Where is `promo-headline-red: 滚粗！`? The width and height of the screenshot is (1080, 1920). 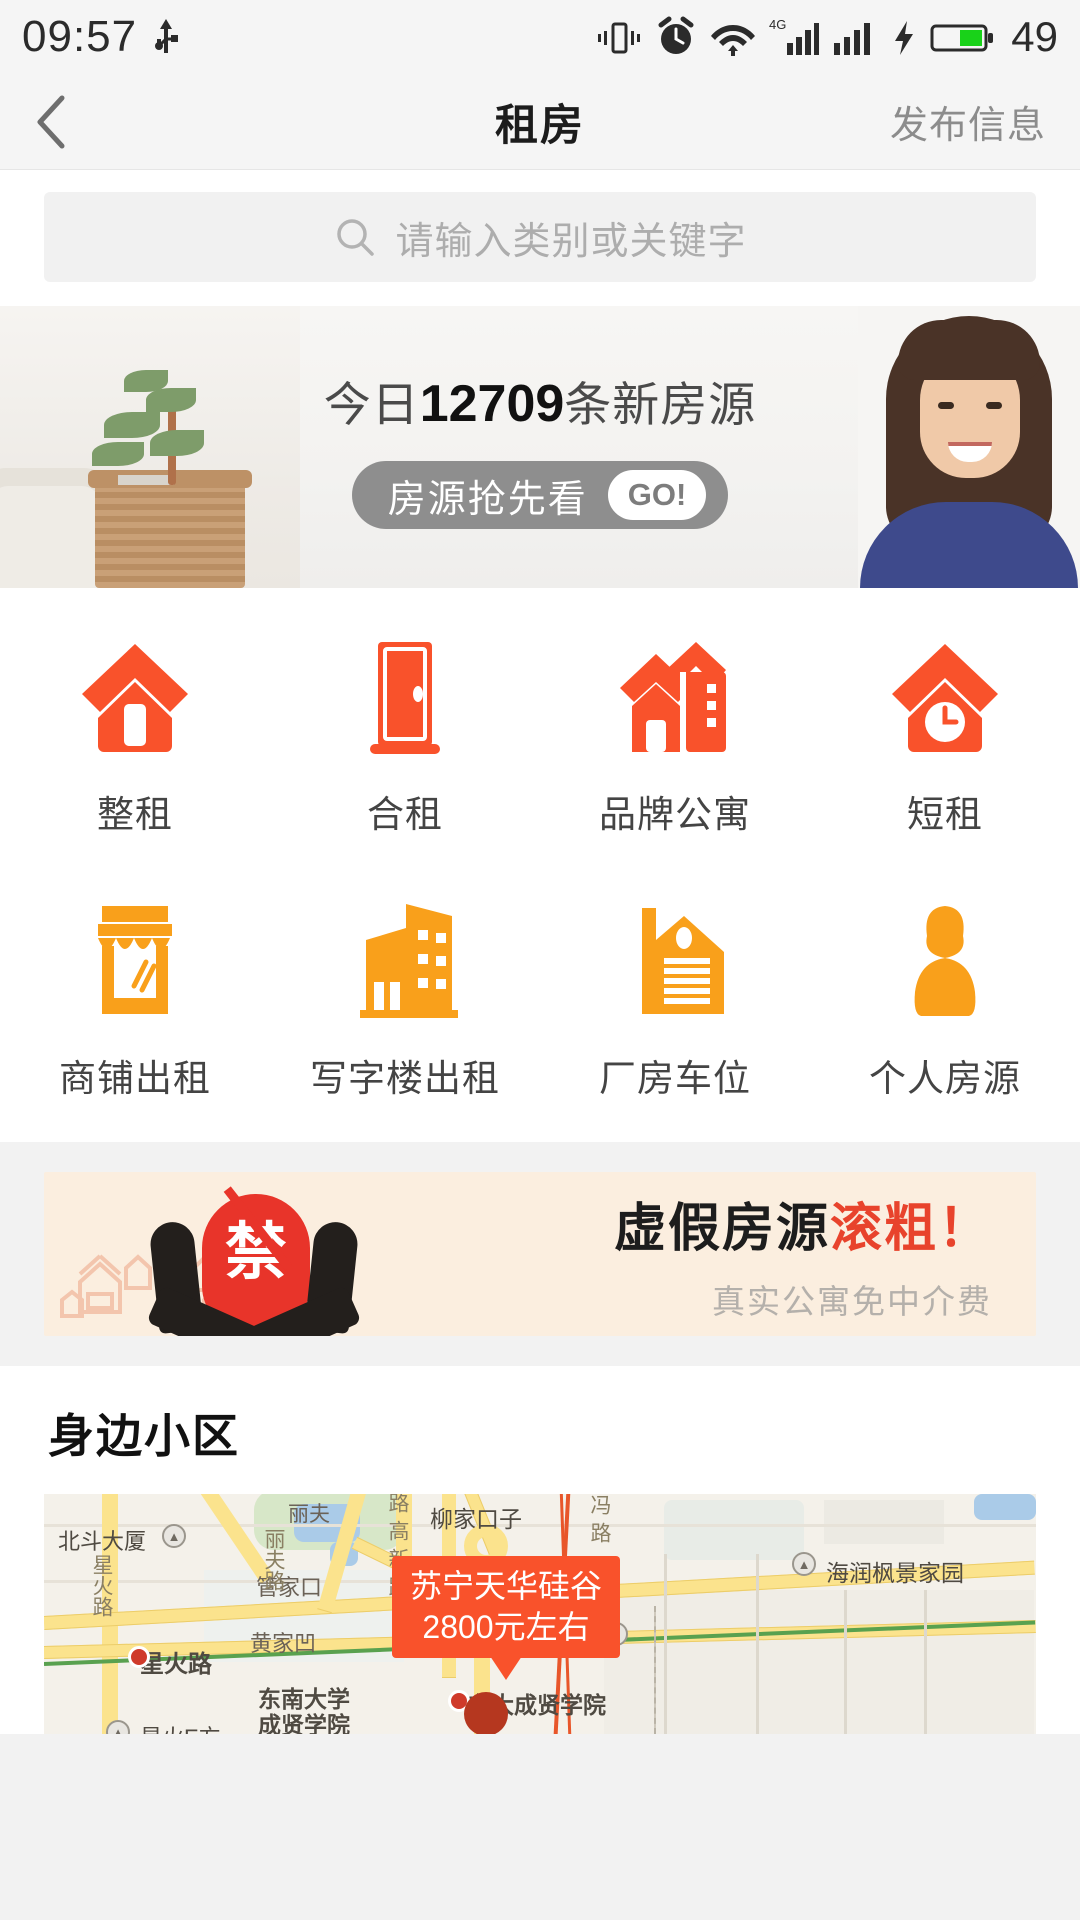
promo-headline-red: 滚粗！ is located at coordinates (910, 1228).